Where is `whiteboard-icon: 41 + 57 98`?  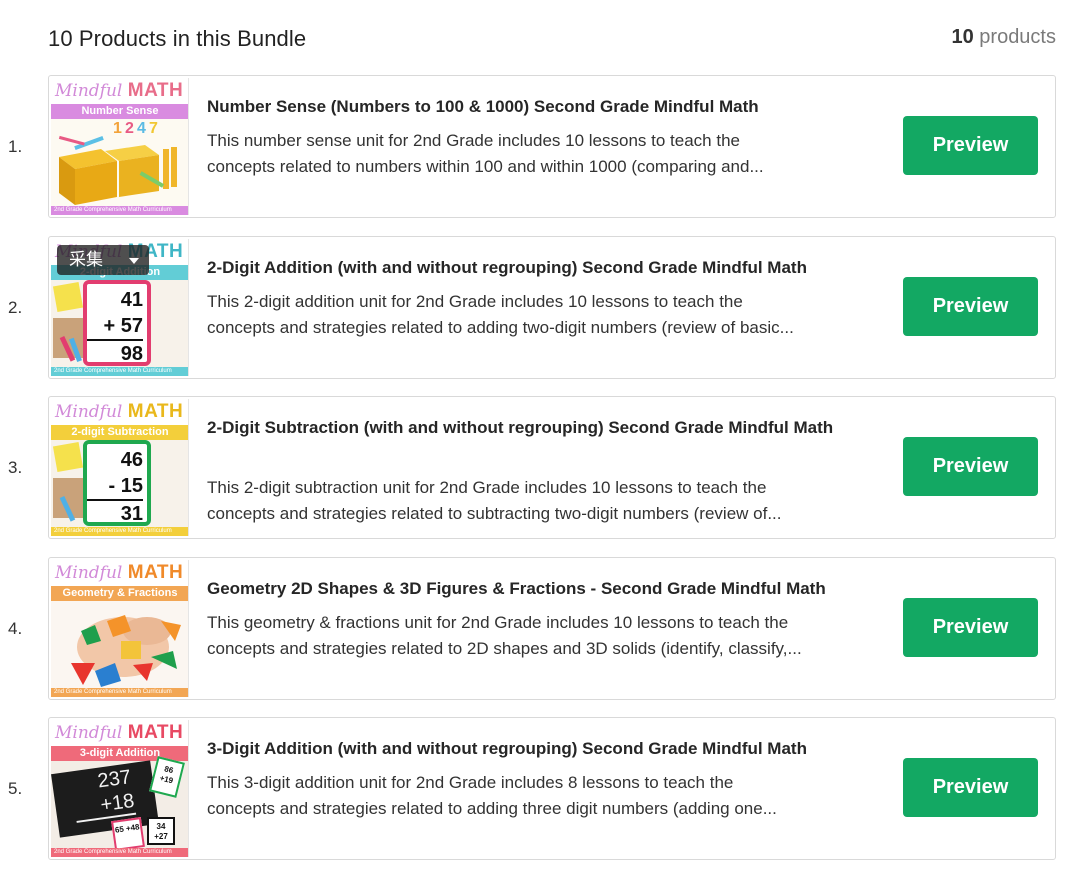 whiteboard-icon: 41 + 57 98 is located at coordinates (119, 323).